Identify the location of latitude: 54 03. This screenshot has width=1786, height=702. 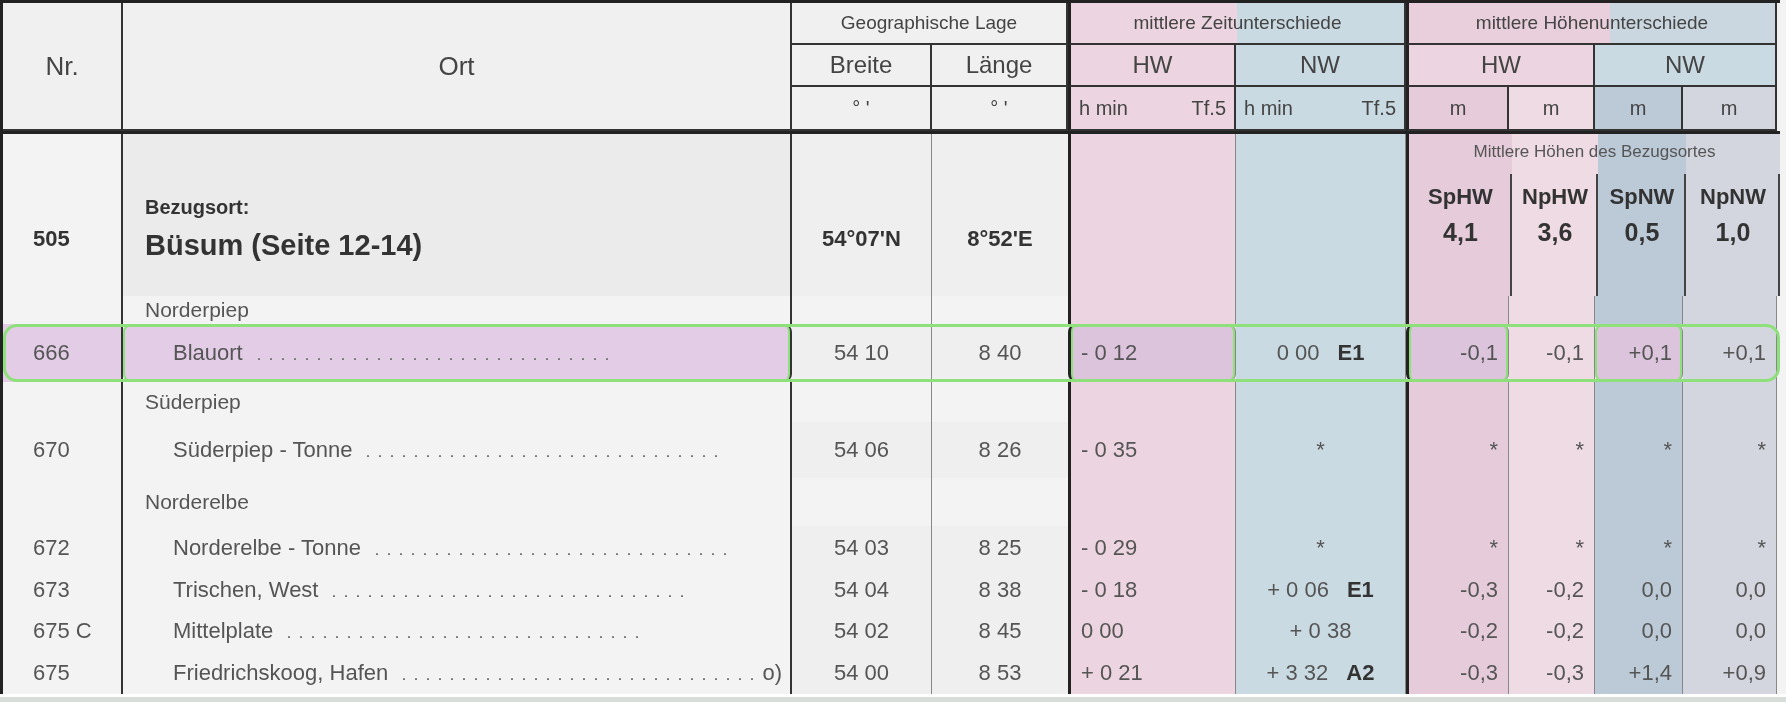
(861, 548).